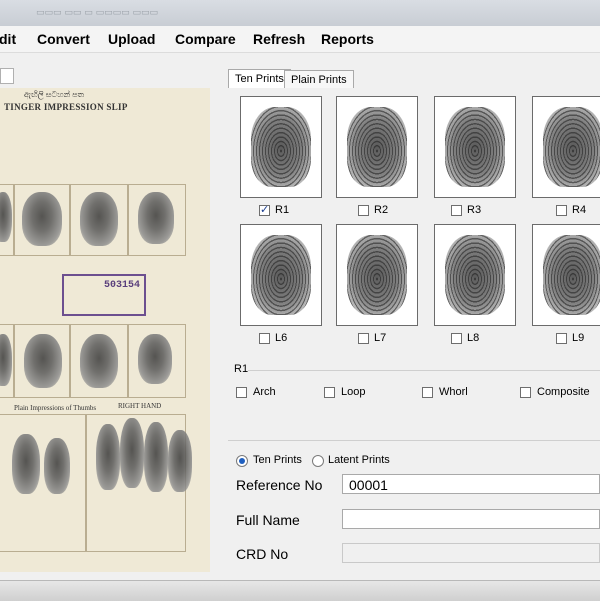 Image resolution: width=600 pixels, height=601 pixels. What do you see at coordinates (563, 392) in the screenshot?
I see `class-label-composite: Composite` at bounding box center [563, 392].